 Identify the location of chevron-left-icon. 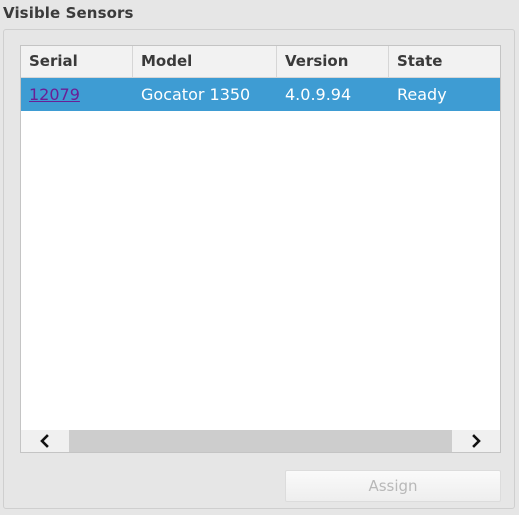
(44, 441).